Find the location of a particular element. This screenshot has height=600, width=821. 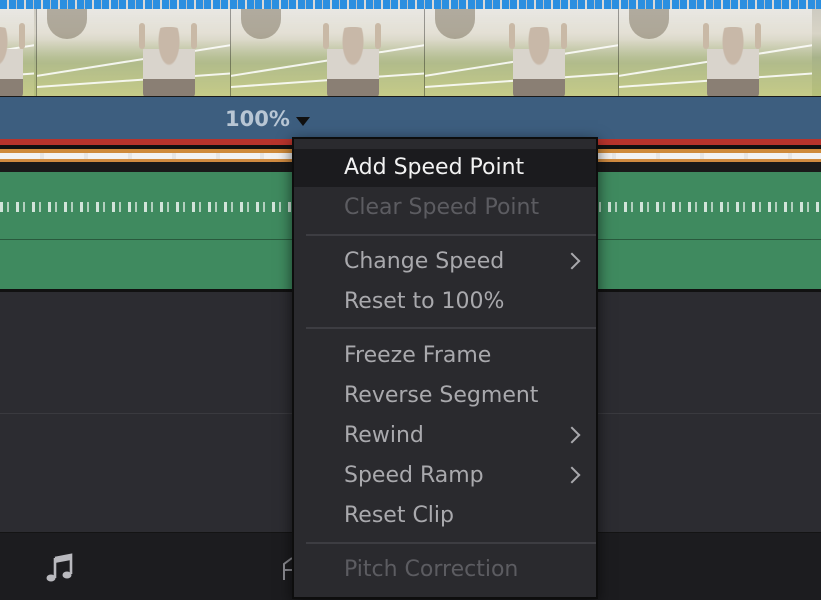

menu-item-rewind: Rewind is located at coordinates (445, 436).